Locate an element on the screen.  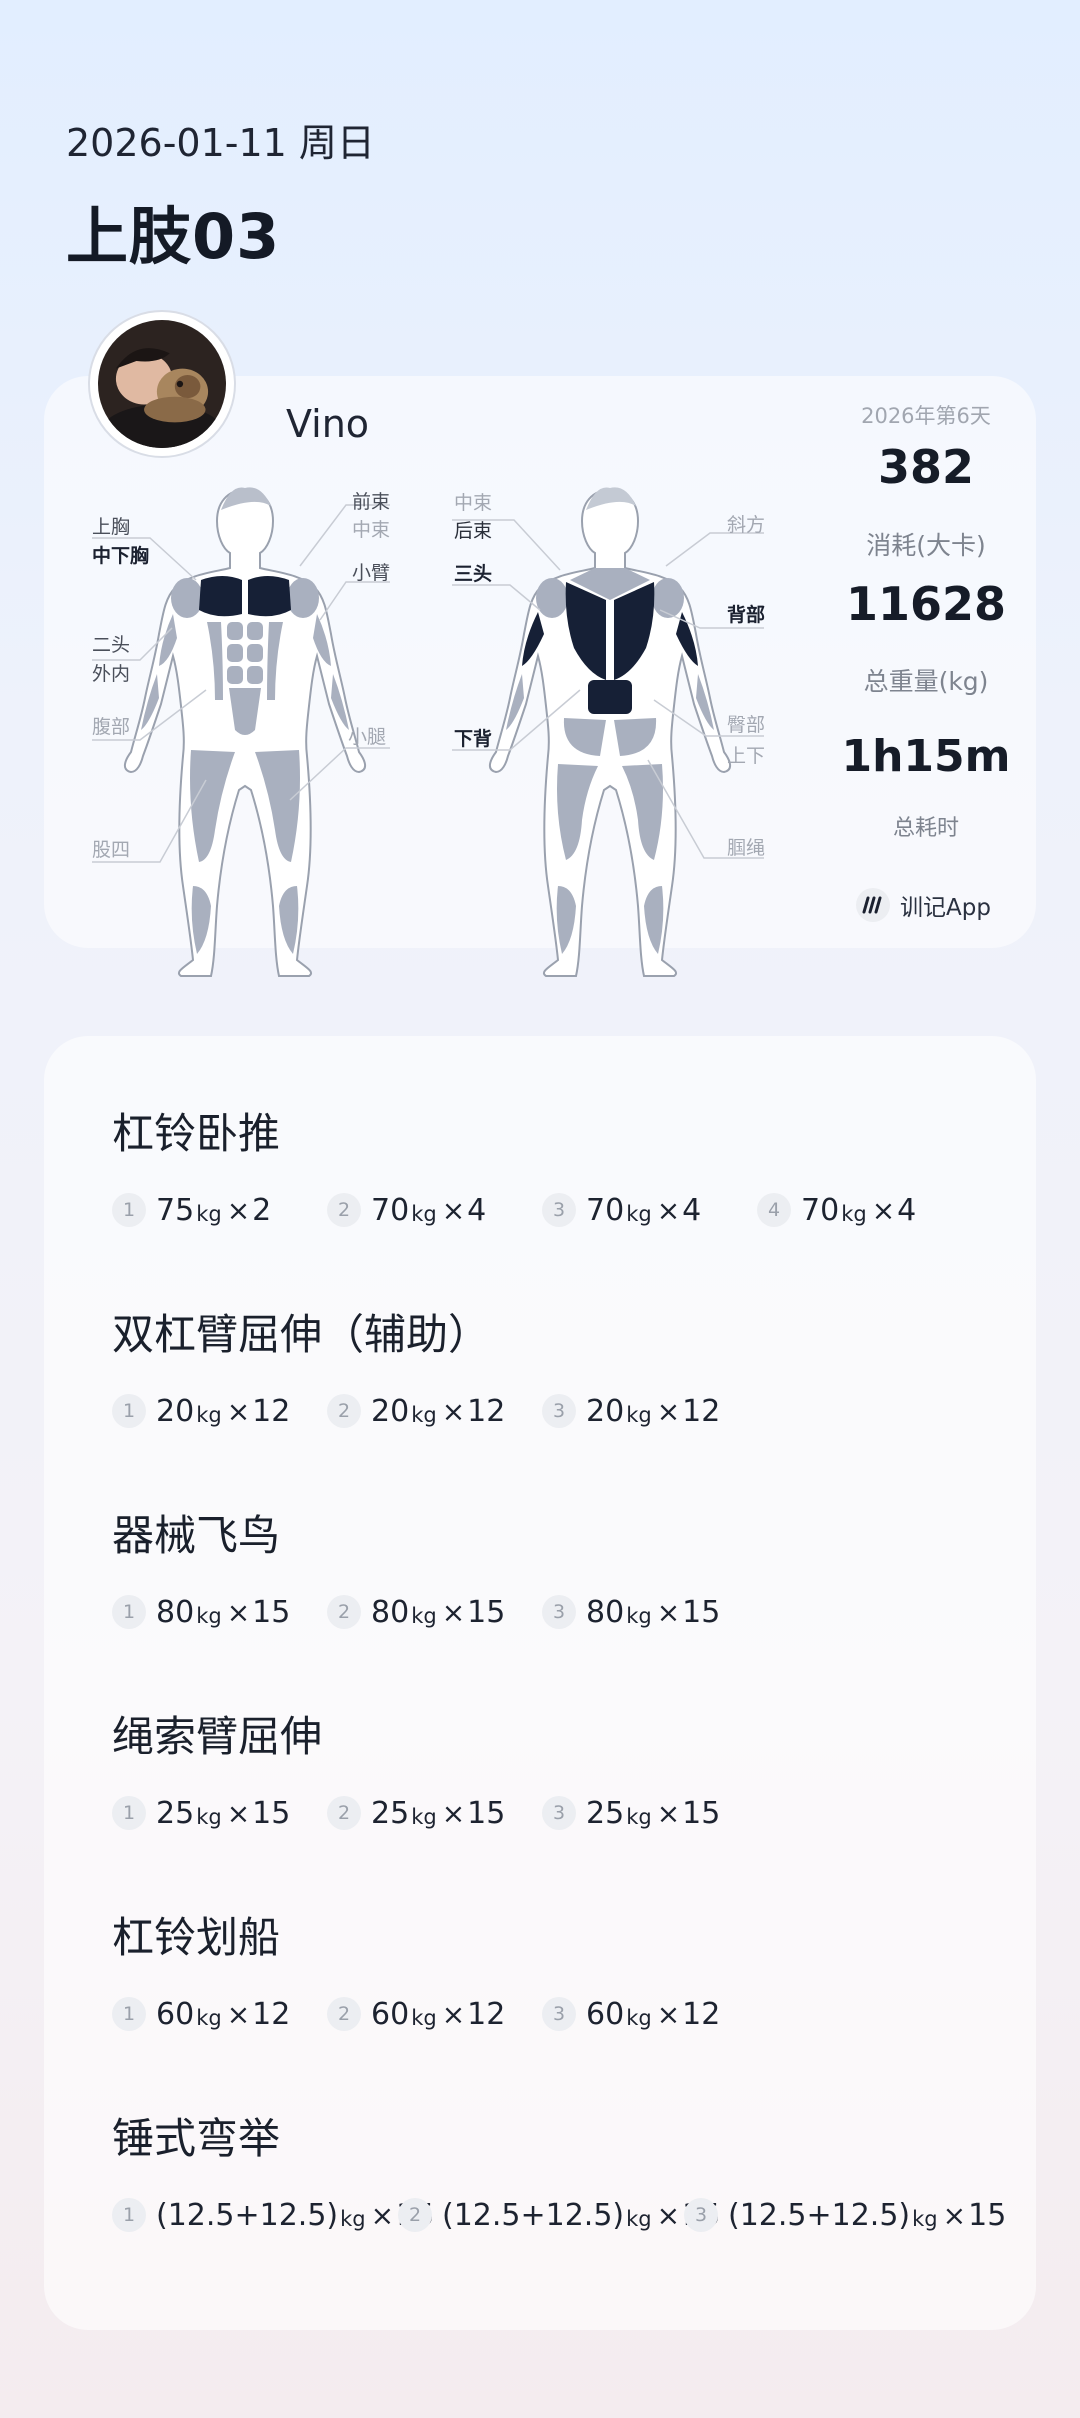
label-upper-lower: 上下 is located at coordinates (746, 756).